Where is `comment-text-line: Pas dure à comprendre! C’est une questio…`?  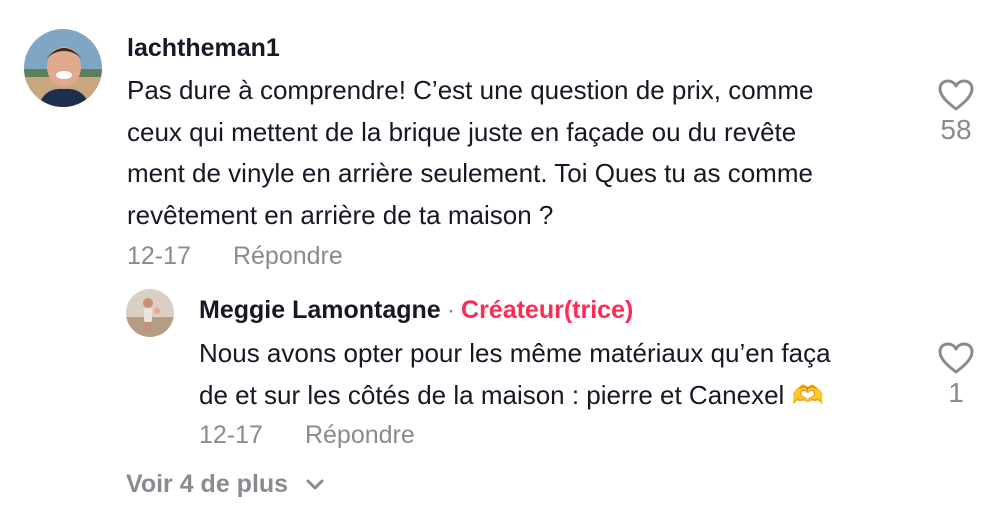
comment-text-line: Pas dure à comprendre! C’est une questio… is located at coordinates (470, 90).